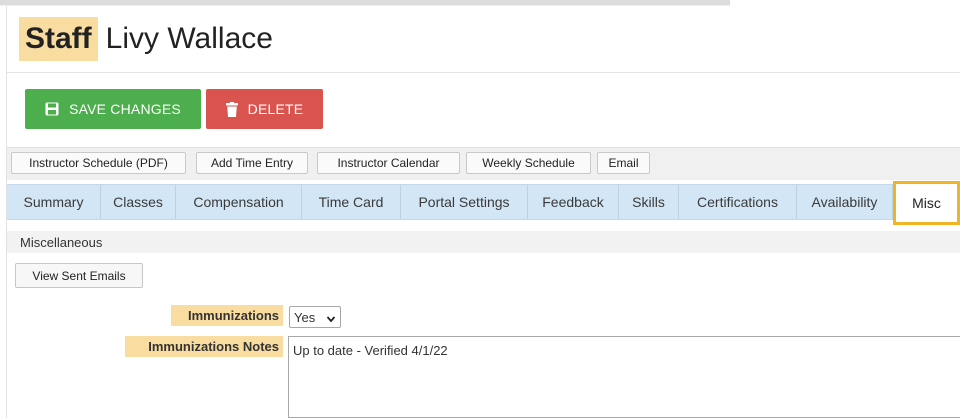  Describe the element at coordinates (204, 346) in the screenshot. I see `immunizations-notes-label: Immunizations Notes` at that location.